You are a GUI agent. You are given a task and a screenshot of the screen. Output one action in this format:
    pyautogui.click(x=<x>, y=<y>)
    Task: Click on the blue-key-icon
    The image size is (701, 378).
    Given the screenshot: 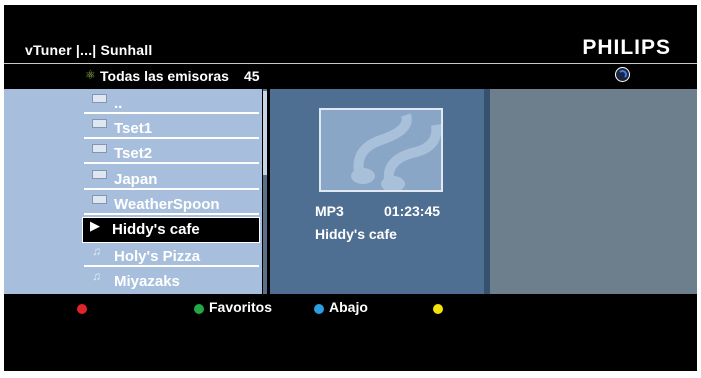 What is the action you would take?
    pyautogui.click(x=319, y=309)
    